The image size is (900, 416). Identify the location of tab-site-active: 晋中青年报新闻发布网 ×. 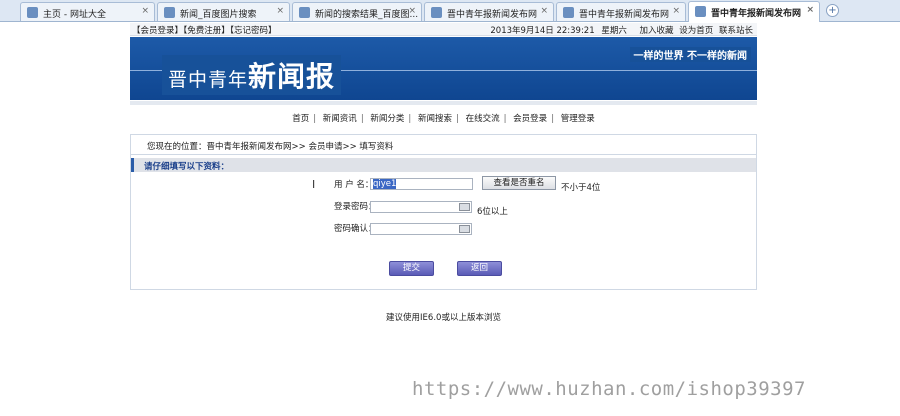
(754, 11).